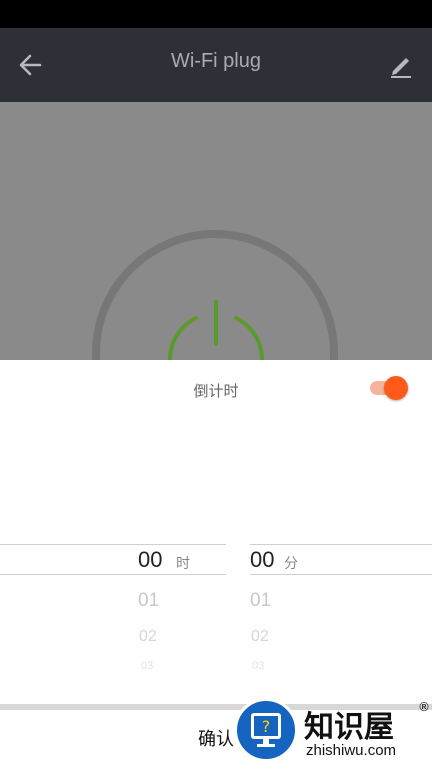  I want to click on hour-selected: 00, so click(150, 559).